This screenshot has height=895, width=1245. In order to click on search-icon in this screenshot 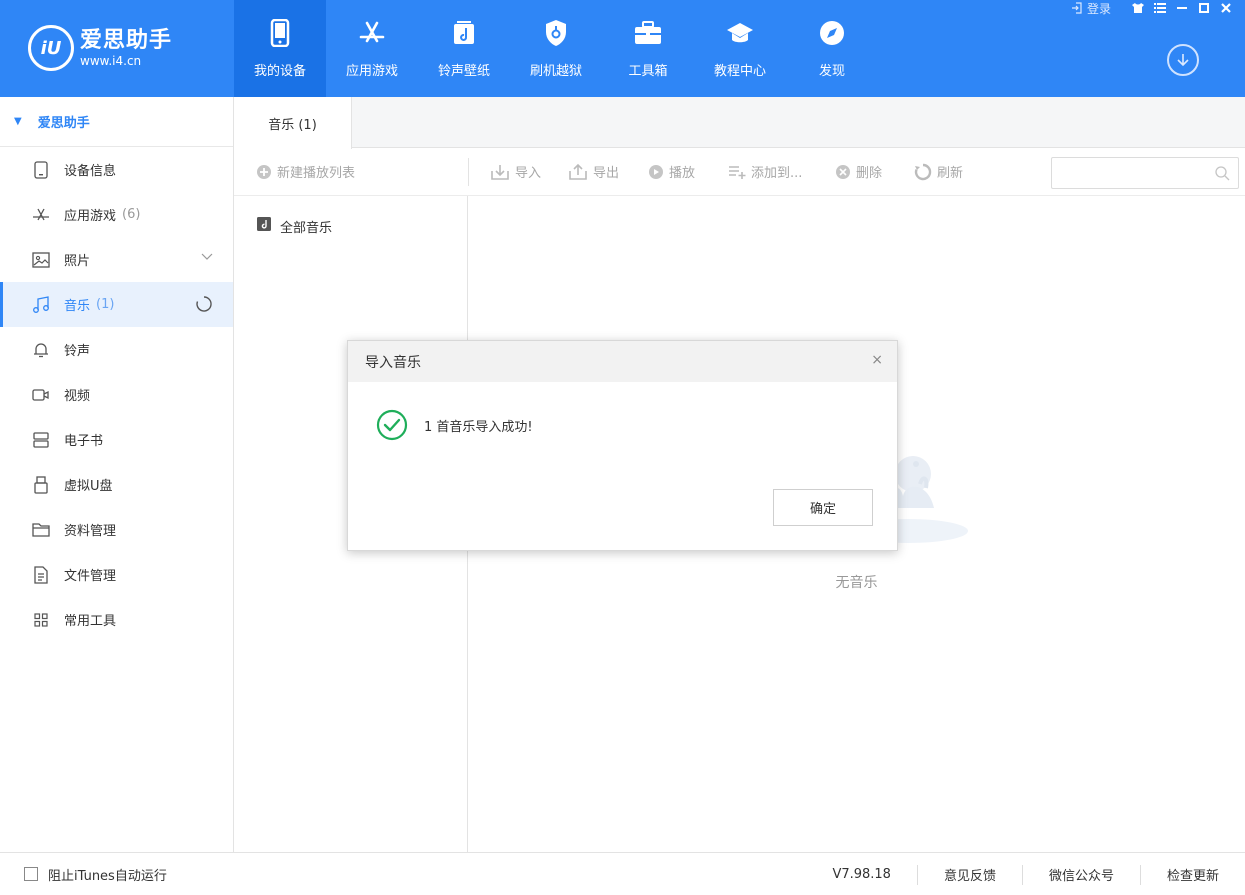, I will do `click(1222, 175)`.